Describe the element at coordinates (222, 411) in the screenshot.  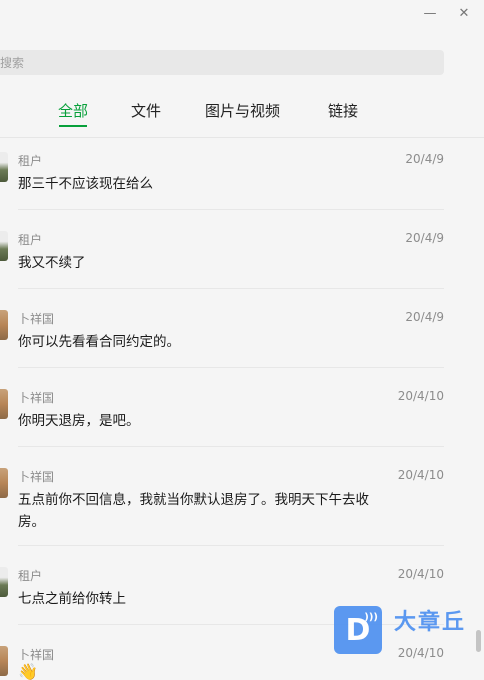
I see `list-item: 卜祥国 20/4/10 你明天退房，是吧。` at that location.